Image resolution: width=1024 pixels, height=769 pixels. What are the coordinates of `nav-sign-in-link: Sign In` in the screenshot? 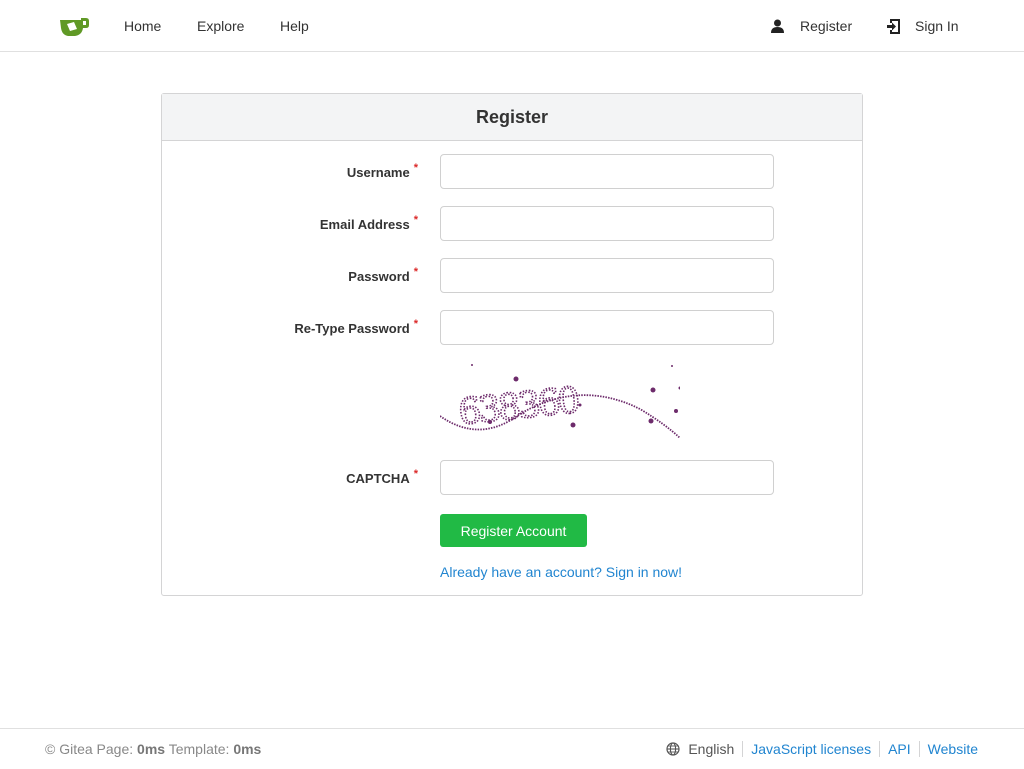 It's located at (923, 26).